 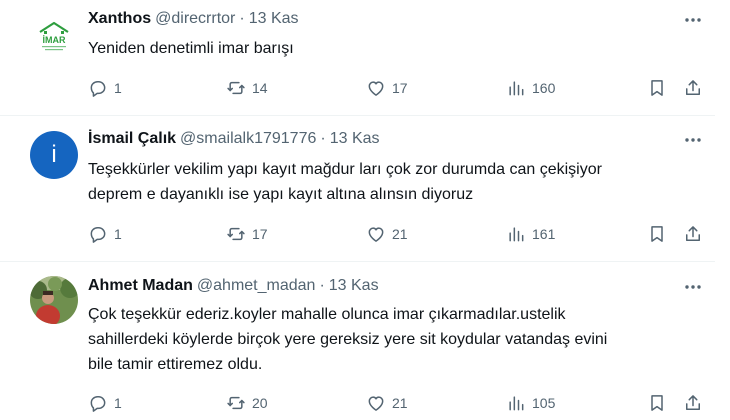 What do you see at coordinates (398, 48) in the screenshot?
I see `tweet-text: Yeniden denetimli imar barışı` at bounding box center [398, 48].